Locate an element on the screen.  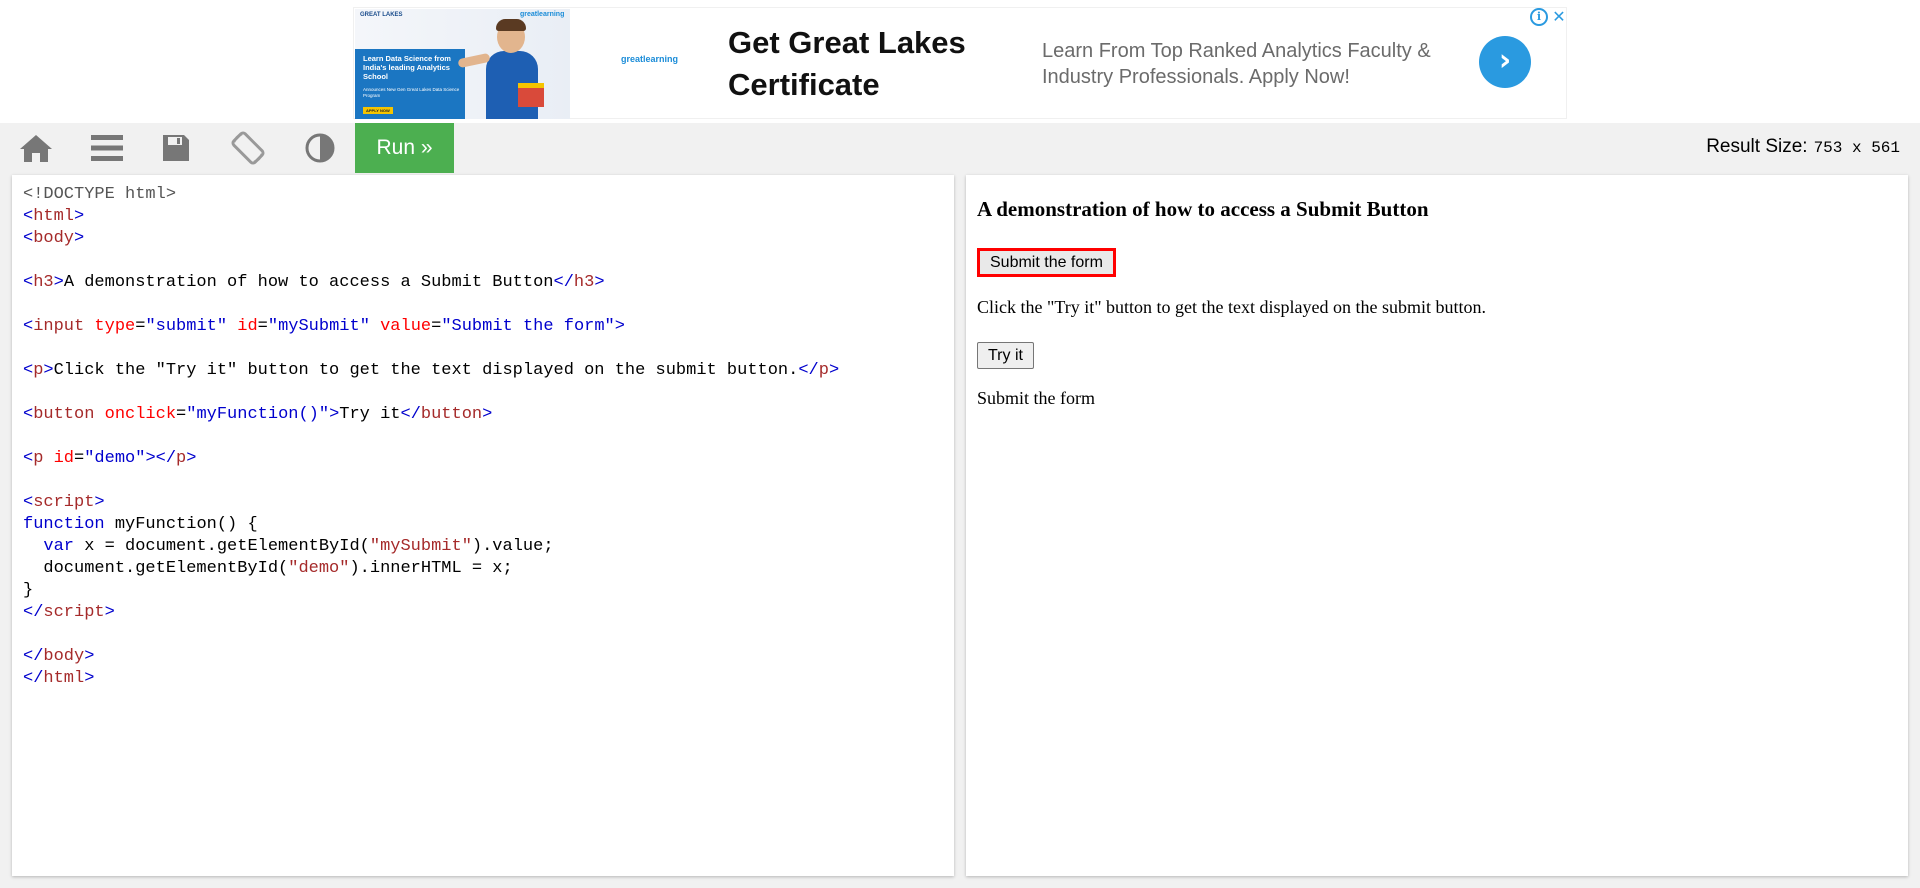
run-button: Run » is located at coordinates (404, 148).